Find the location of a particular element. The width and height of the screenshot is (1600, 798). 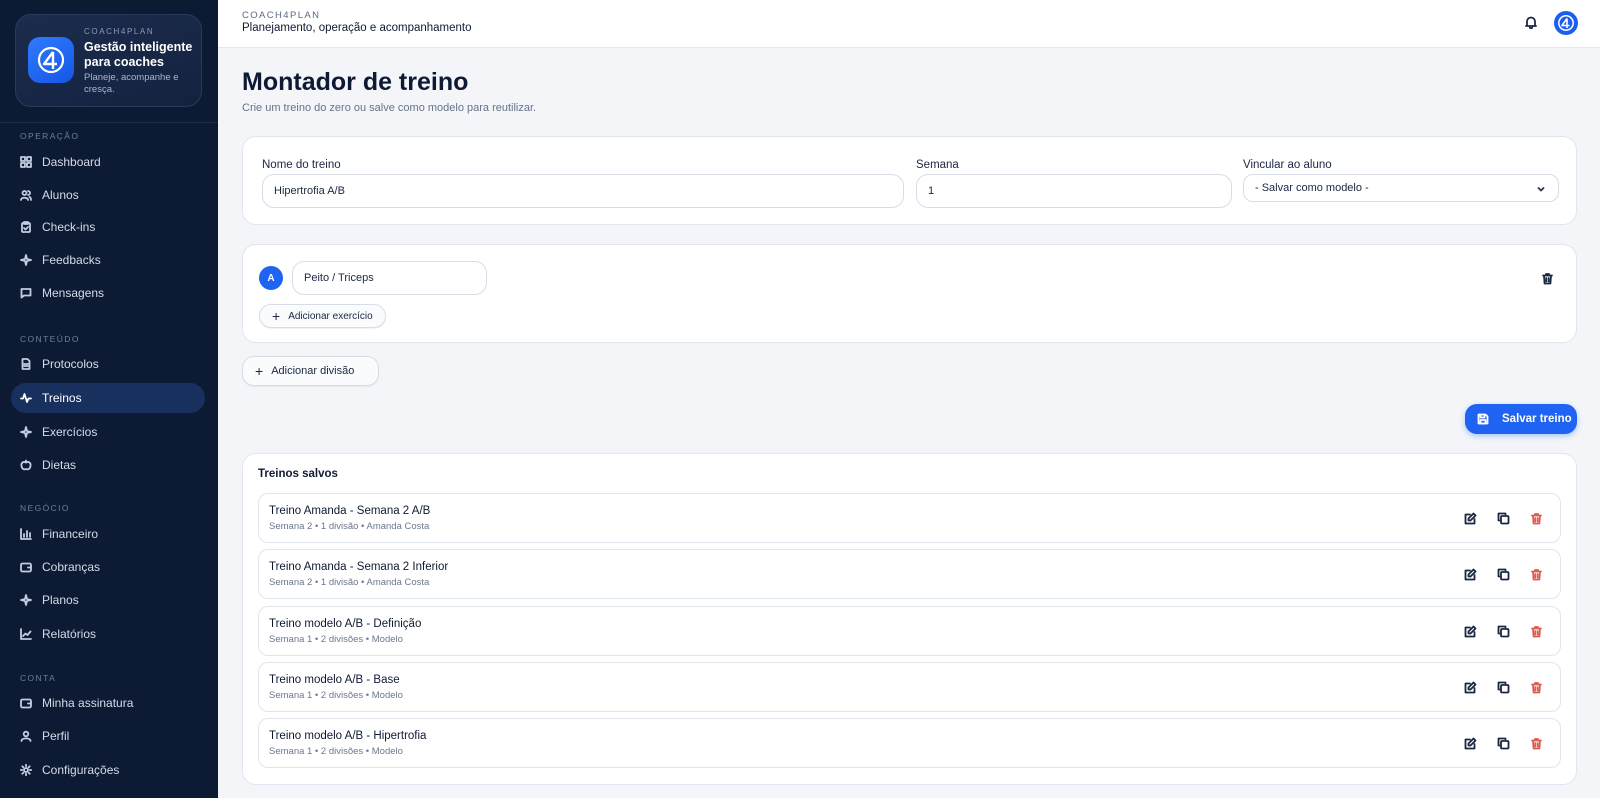

topbar-title: Planejamento, operação e acompanhamento is located at coordinates (357, 28).